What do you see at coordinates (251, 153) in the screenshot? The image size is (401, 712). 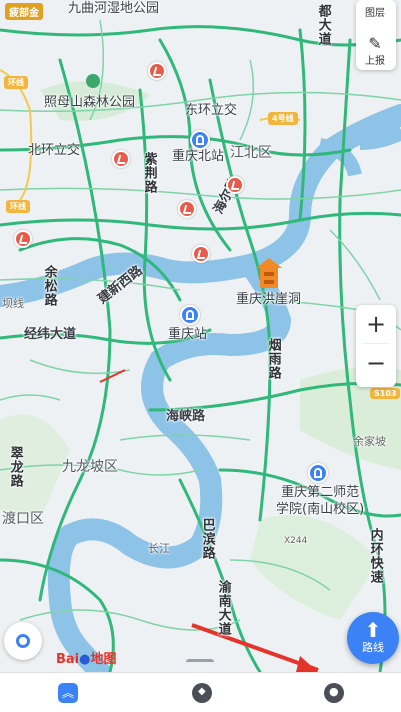 I see `label-jiangbei: 江北区` at bounding box center [251, 153].